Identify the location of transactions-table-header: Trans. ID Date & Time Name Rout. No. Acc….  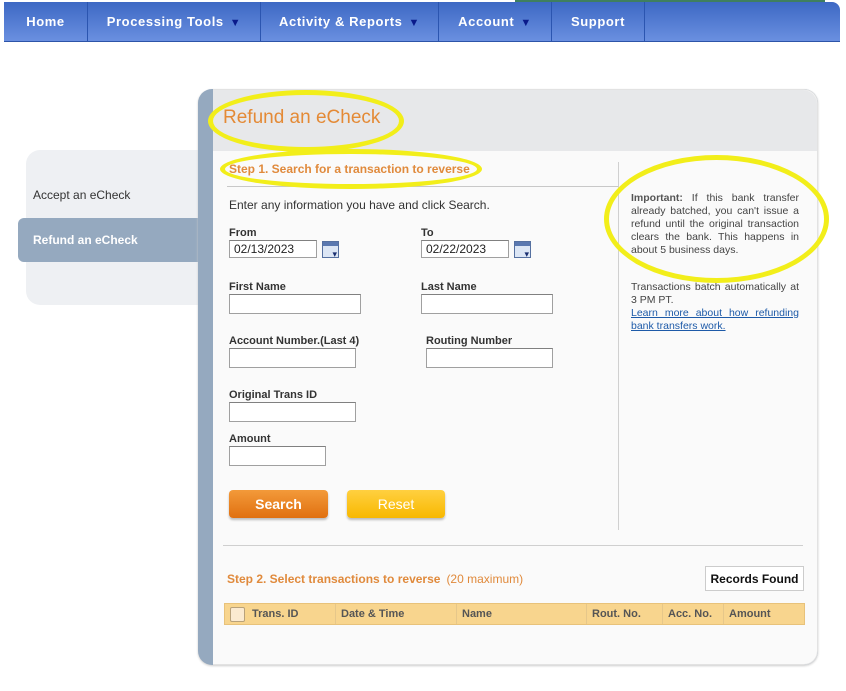
(514, 614).